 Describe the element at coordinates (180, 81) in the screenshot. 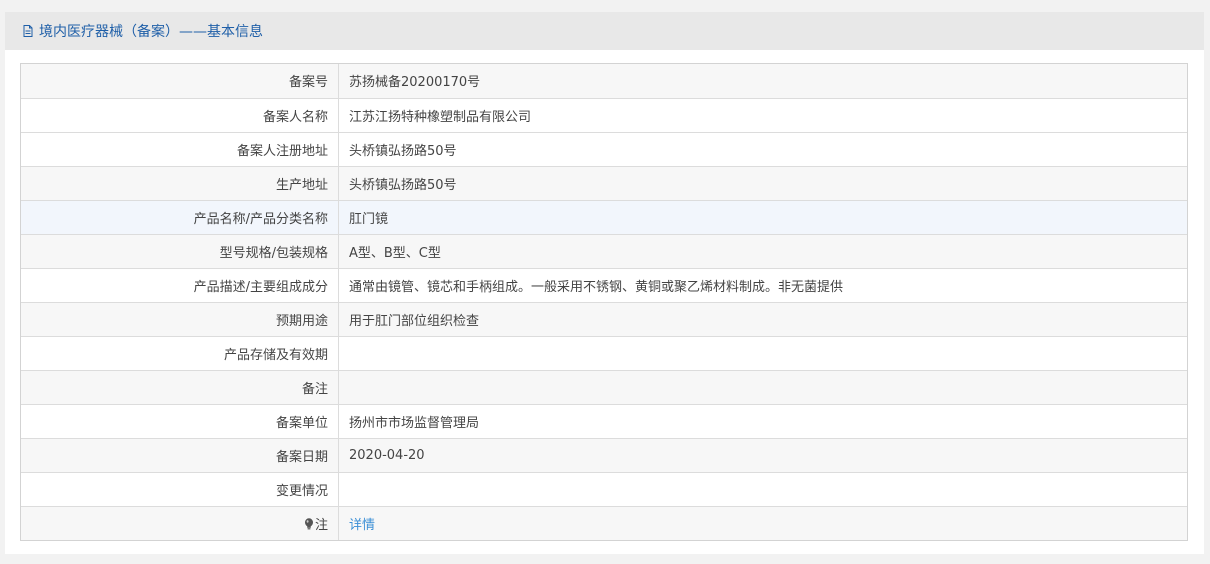

I see `row-label: 备案号` at that location.